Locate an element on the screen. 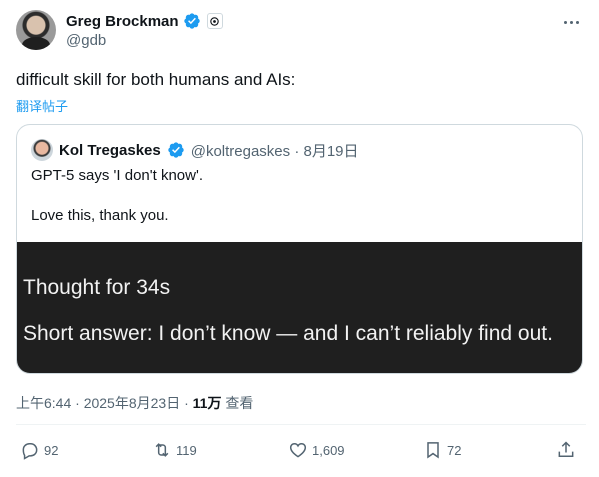  divider is located at coordinates (301, 424).